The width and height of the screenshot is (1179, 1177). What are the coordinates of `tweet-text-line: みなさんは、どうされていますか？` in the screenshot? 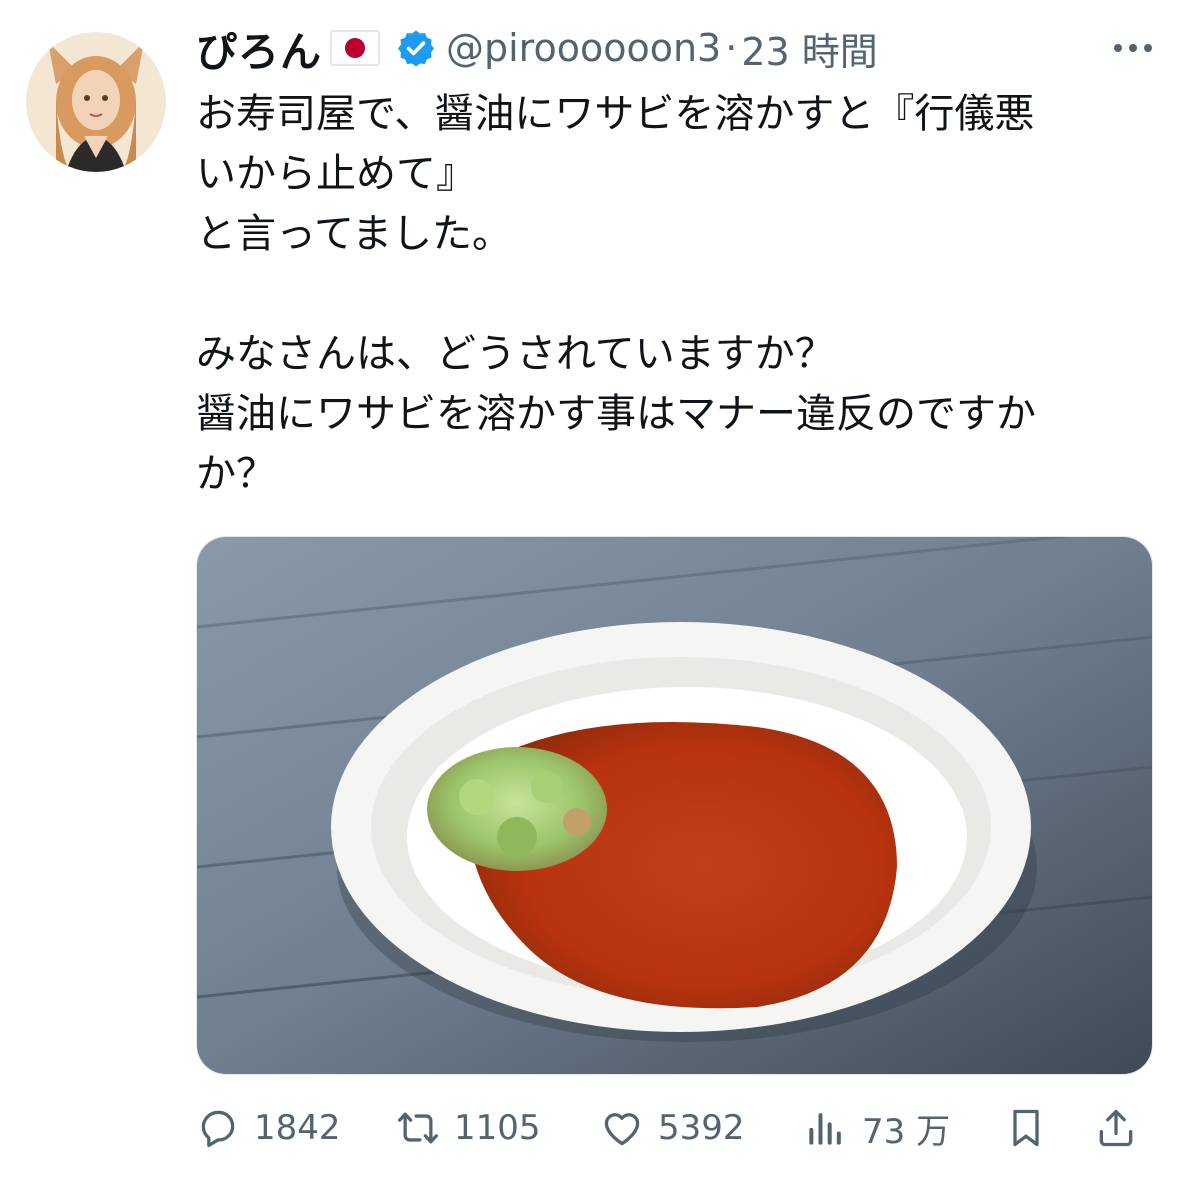 It's located at (515, 354).